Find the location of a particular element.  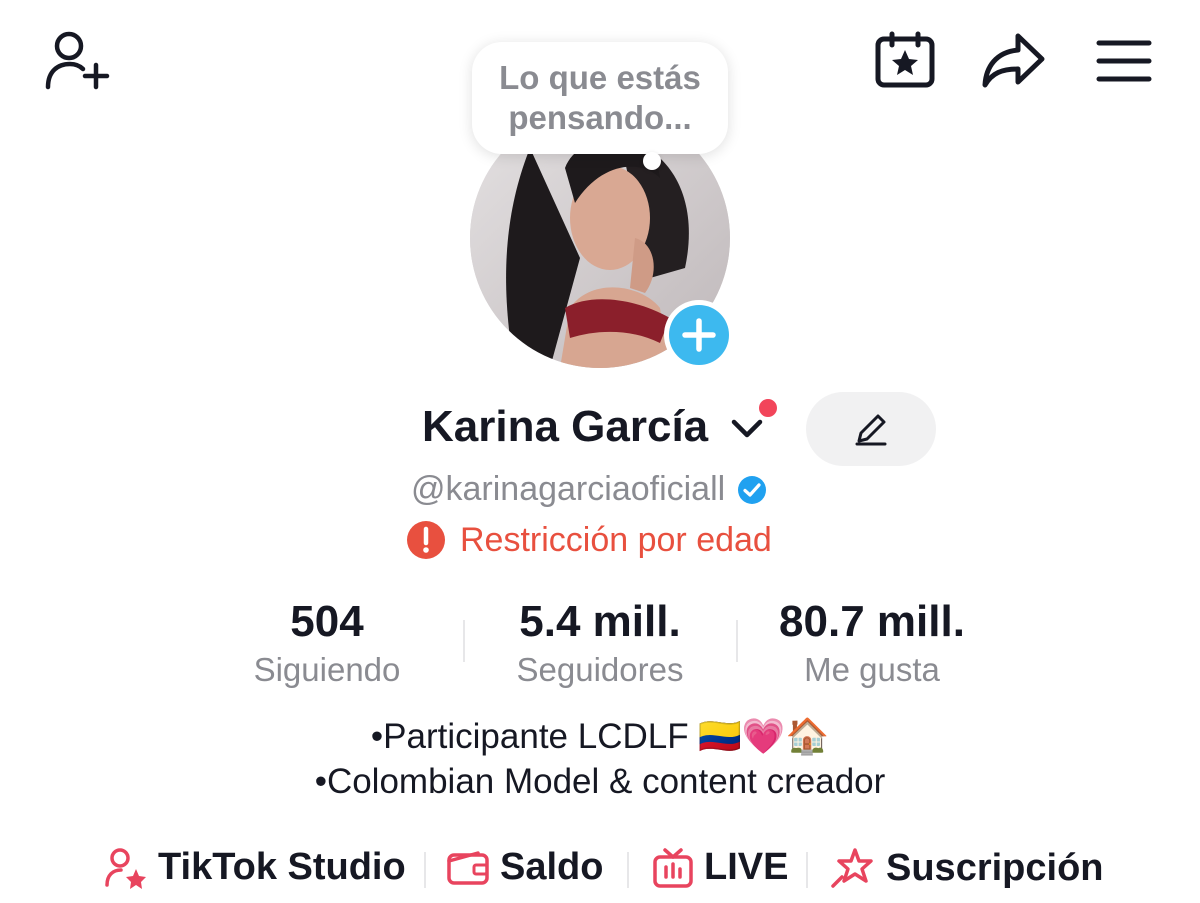

handle-row: @karinagarciaoficiall is located at coordinates (589, 489).